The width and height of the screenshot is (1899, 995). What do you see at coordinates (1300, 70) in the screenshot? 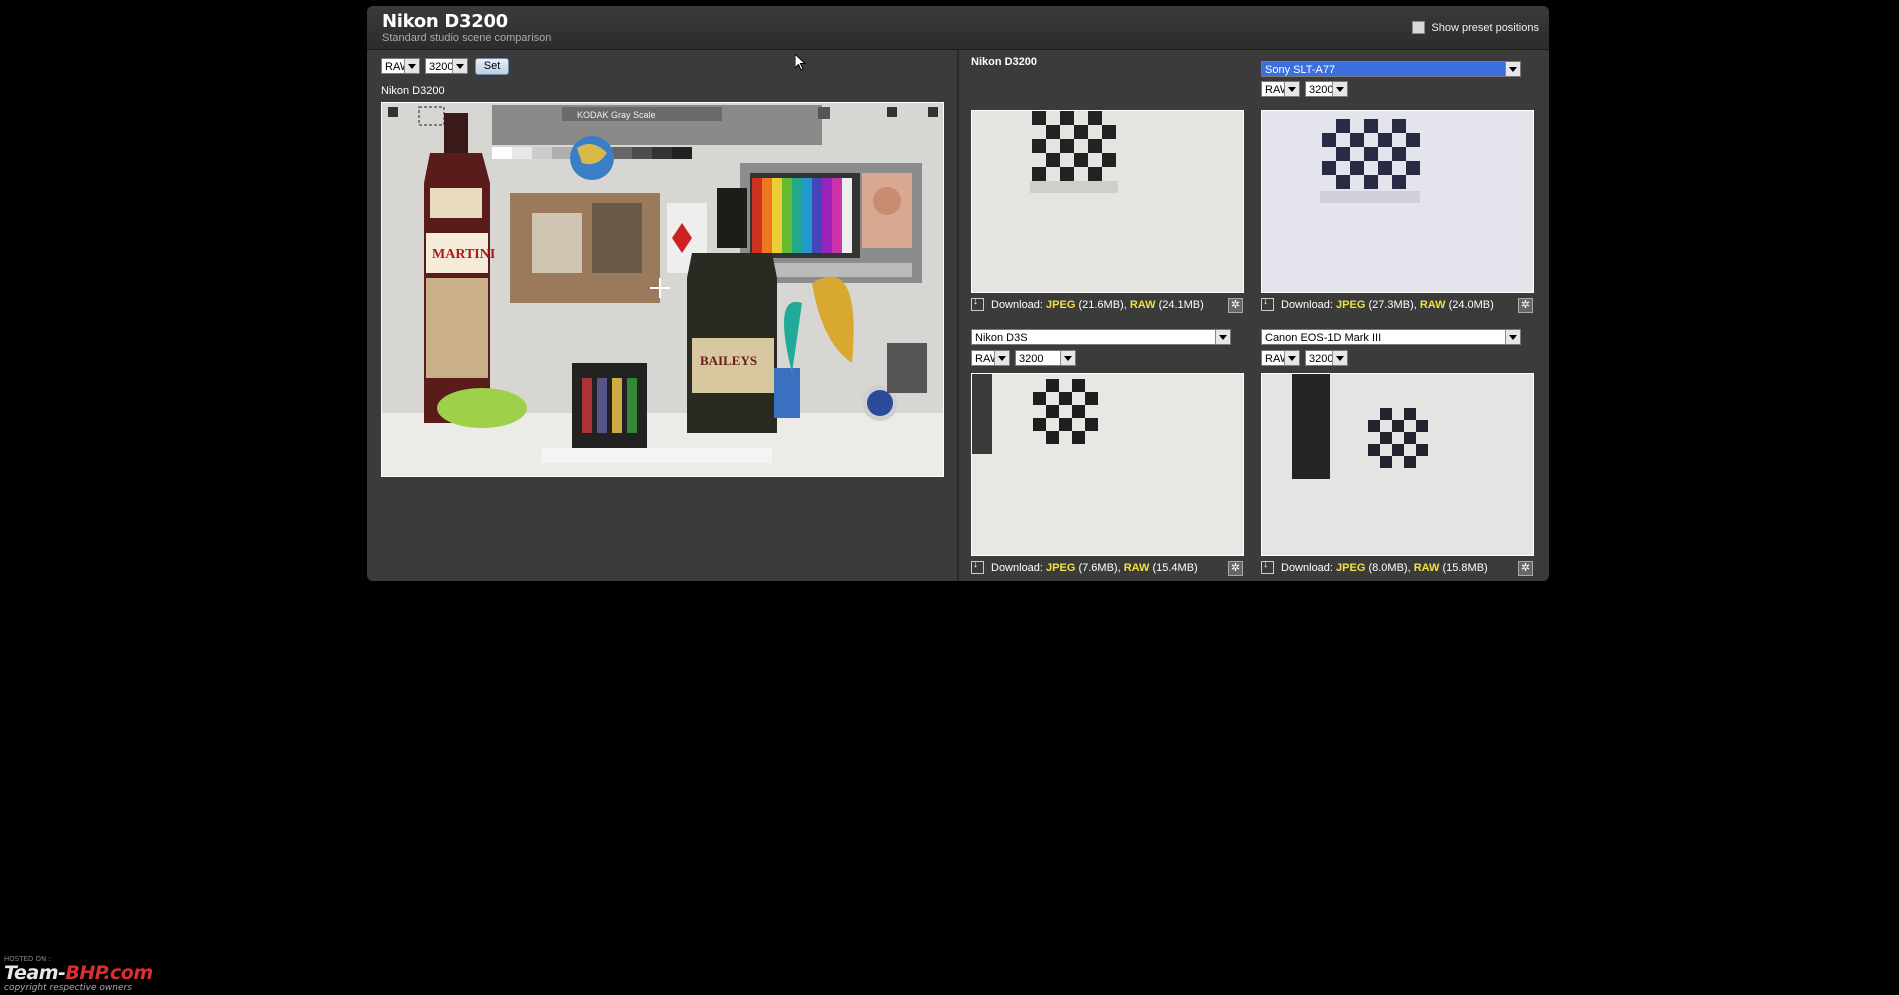
I see `panel2-camera-value: Sony SLT-A77` at bounding box center [1300, 70].